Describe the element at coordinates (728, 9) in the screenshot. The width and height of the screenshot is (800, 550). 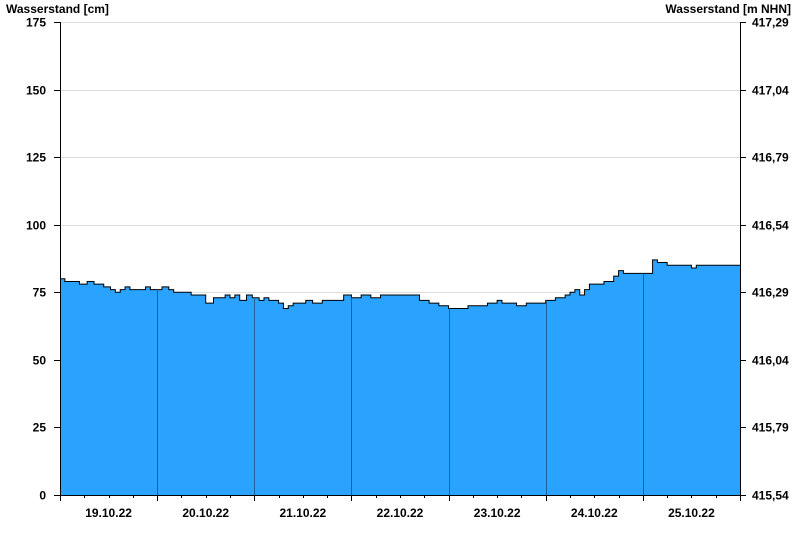
I see `right-axis-title: Wasserstand [m NHN]` at that location.